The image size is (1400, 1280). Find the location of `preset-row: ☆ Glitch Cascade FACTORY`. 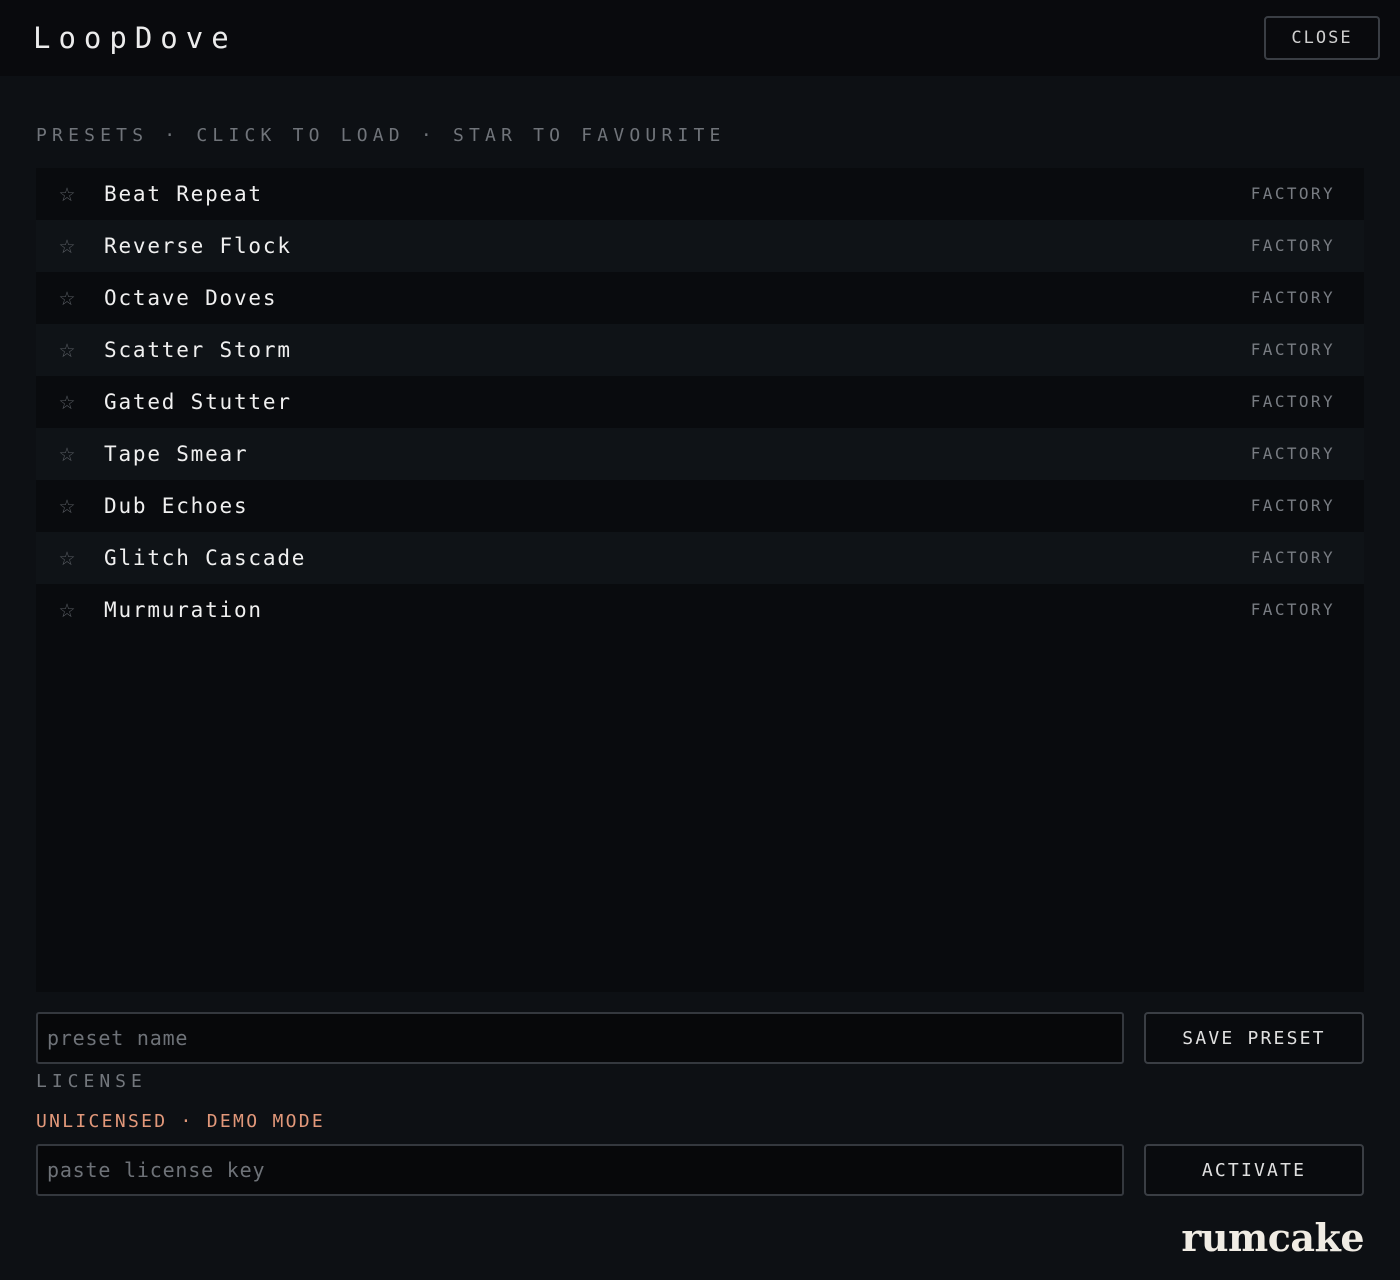

preset-row: ☆ Glitch Cascade FACTORY is located at coordinates (700, 558).